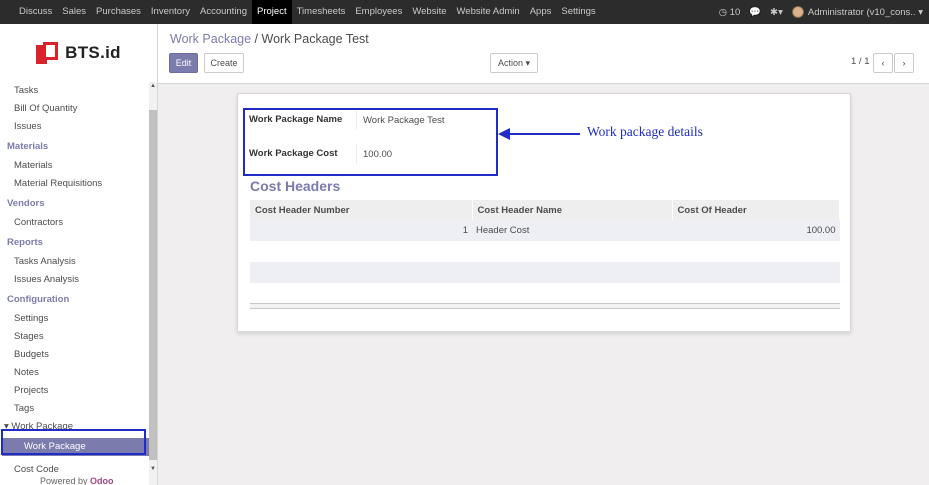 The image size is (929, 485). I want to click on sidebar-item-tags: Tags, so click(75, 409).